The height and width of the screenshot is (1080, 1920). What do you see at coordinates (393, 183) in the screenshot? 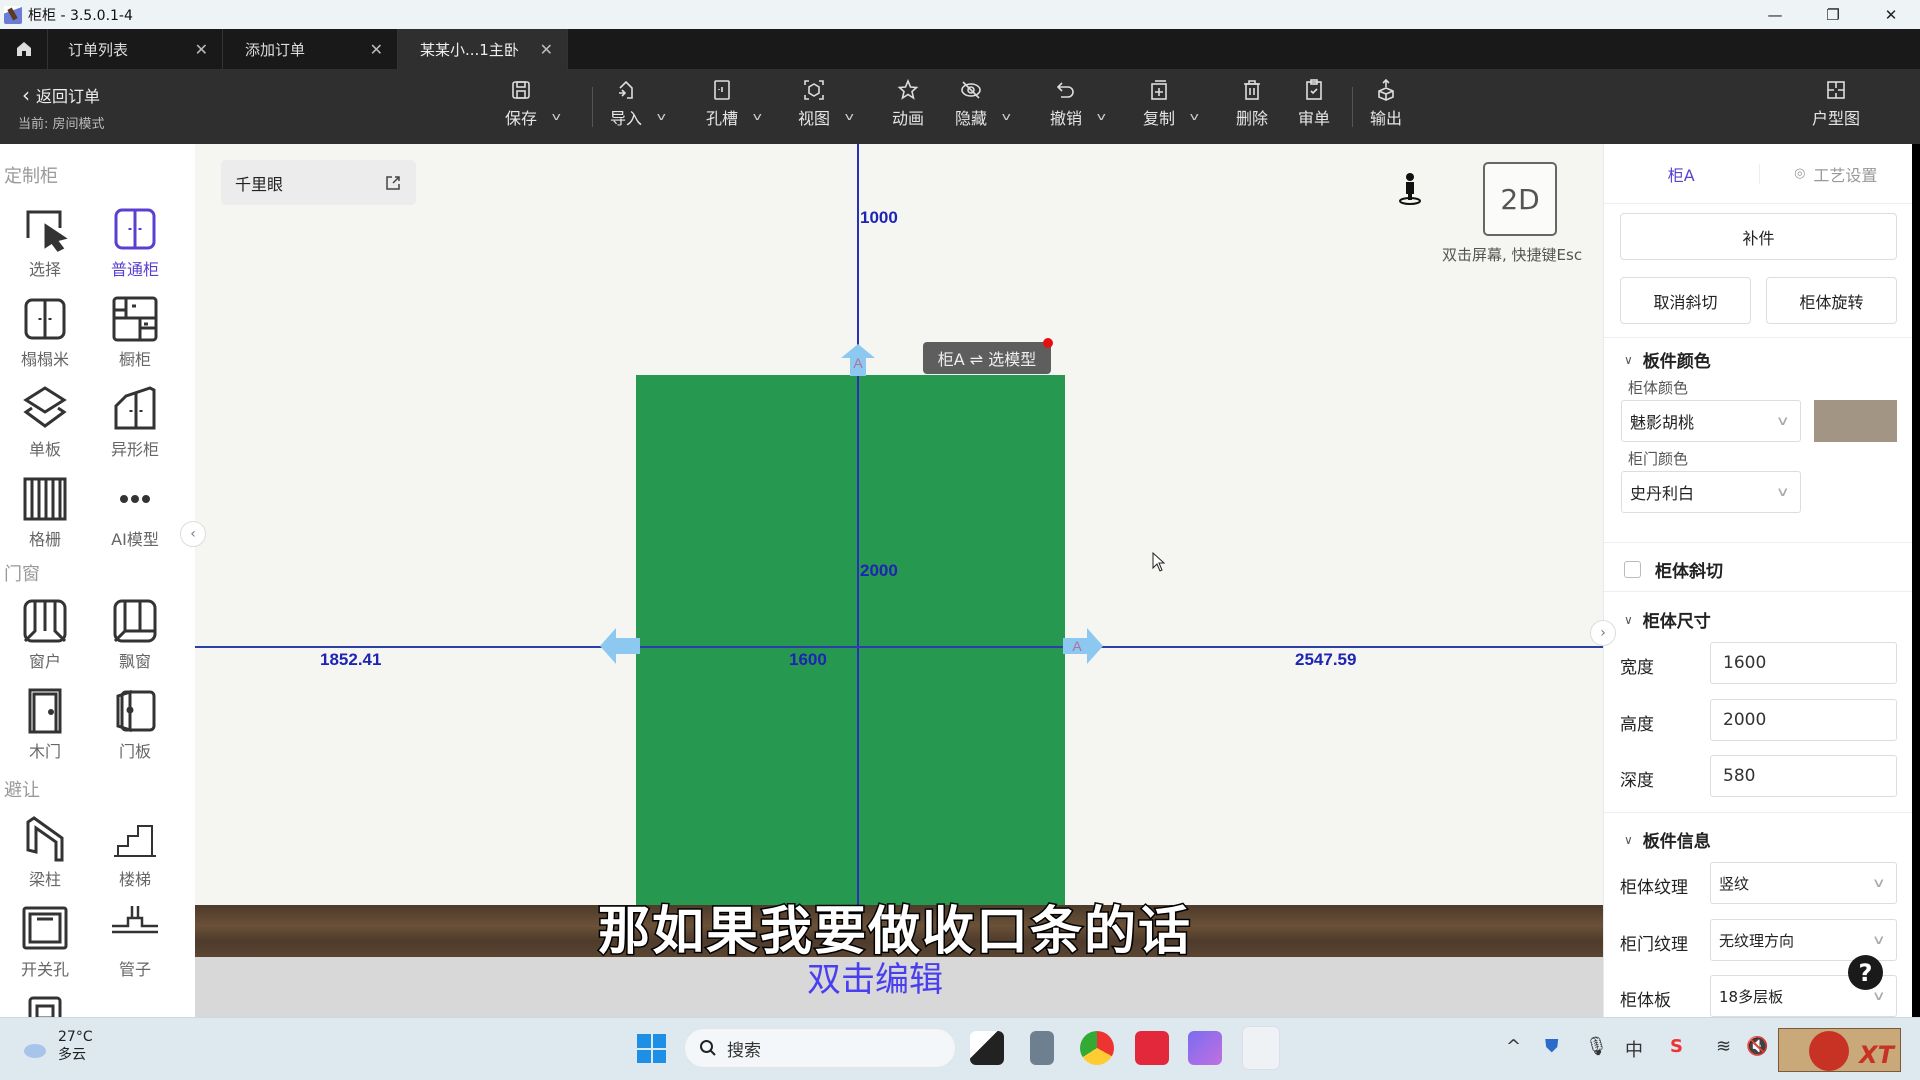
I see `external-link-icon` at bounding box center [393, 183].